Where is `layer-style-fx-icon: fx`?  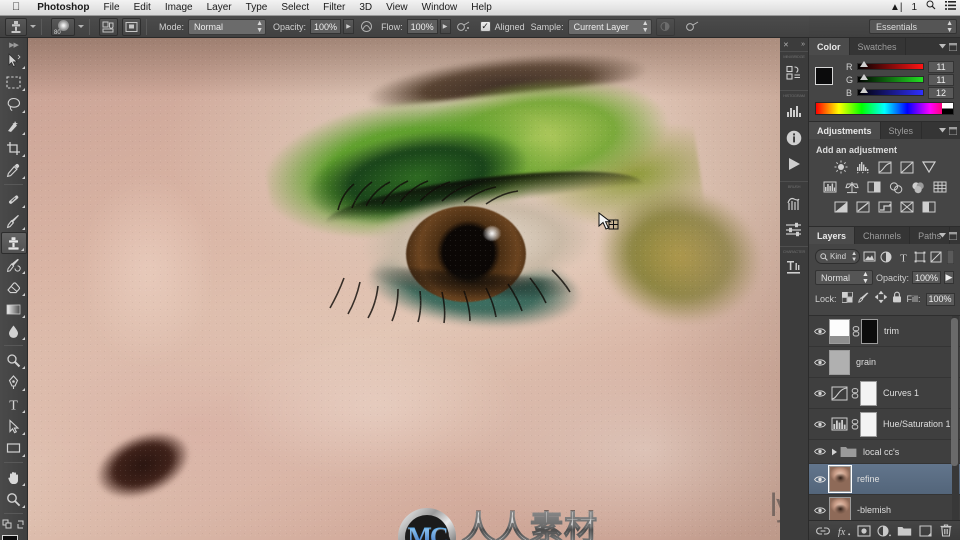 layer-style-fx-icon: fx is located at coordinates (843, 530).